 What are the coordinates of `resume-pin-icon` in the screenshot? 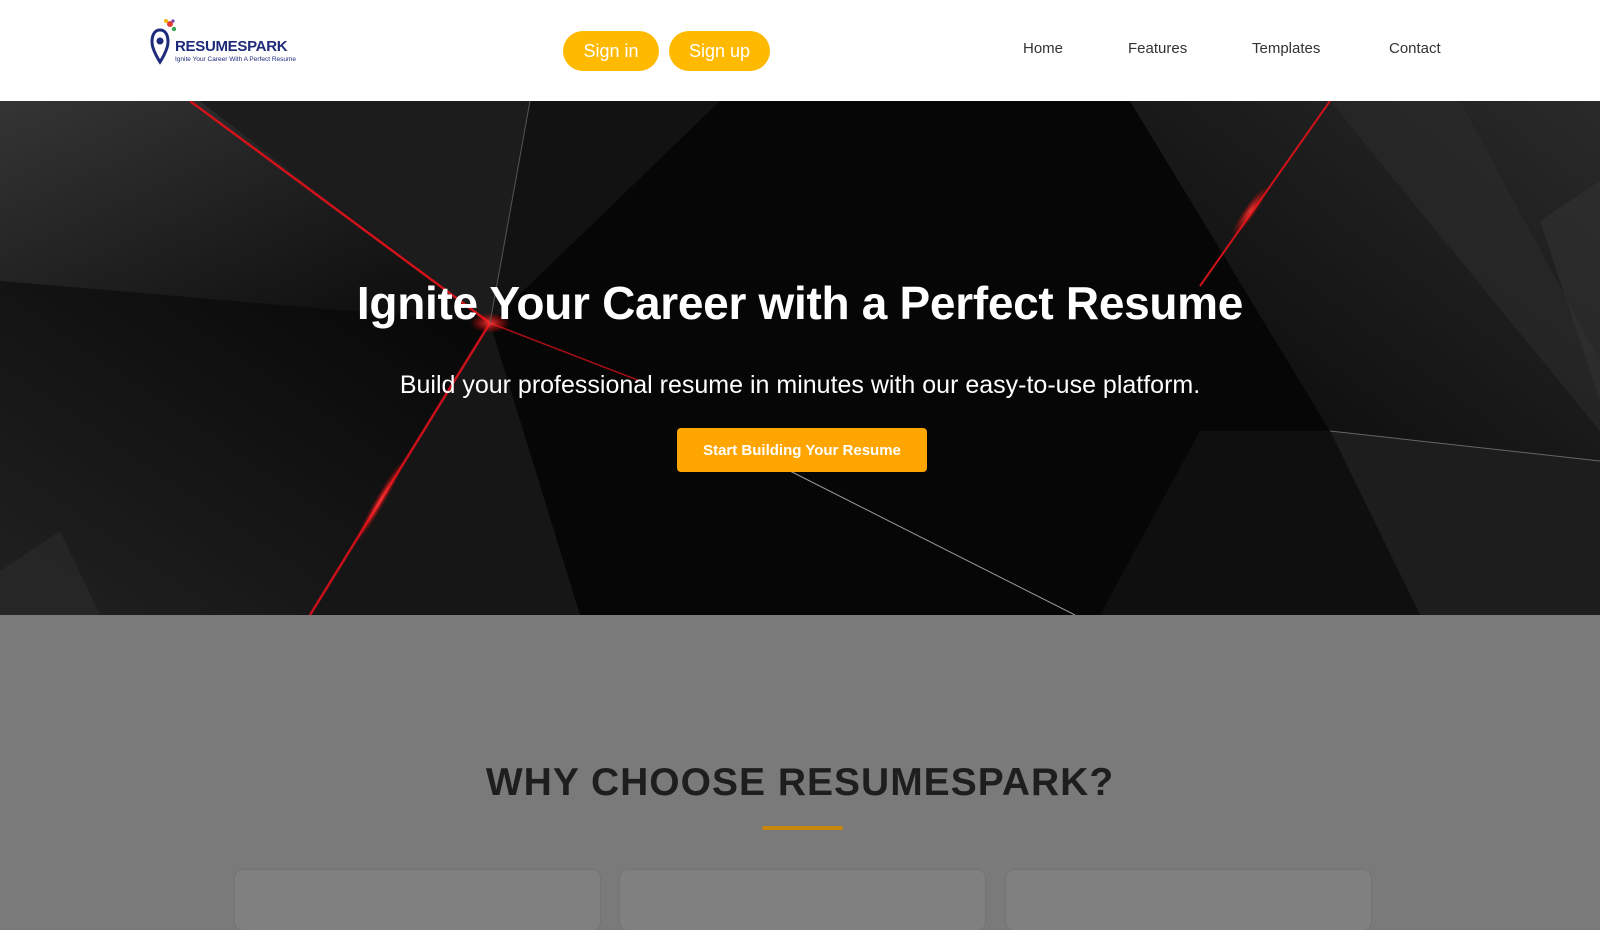 It's located at (163, 42).